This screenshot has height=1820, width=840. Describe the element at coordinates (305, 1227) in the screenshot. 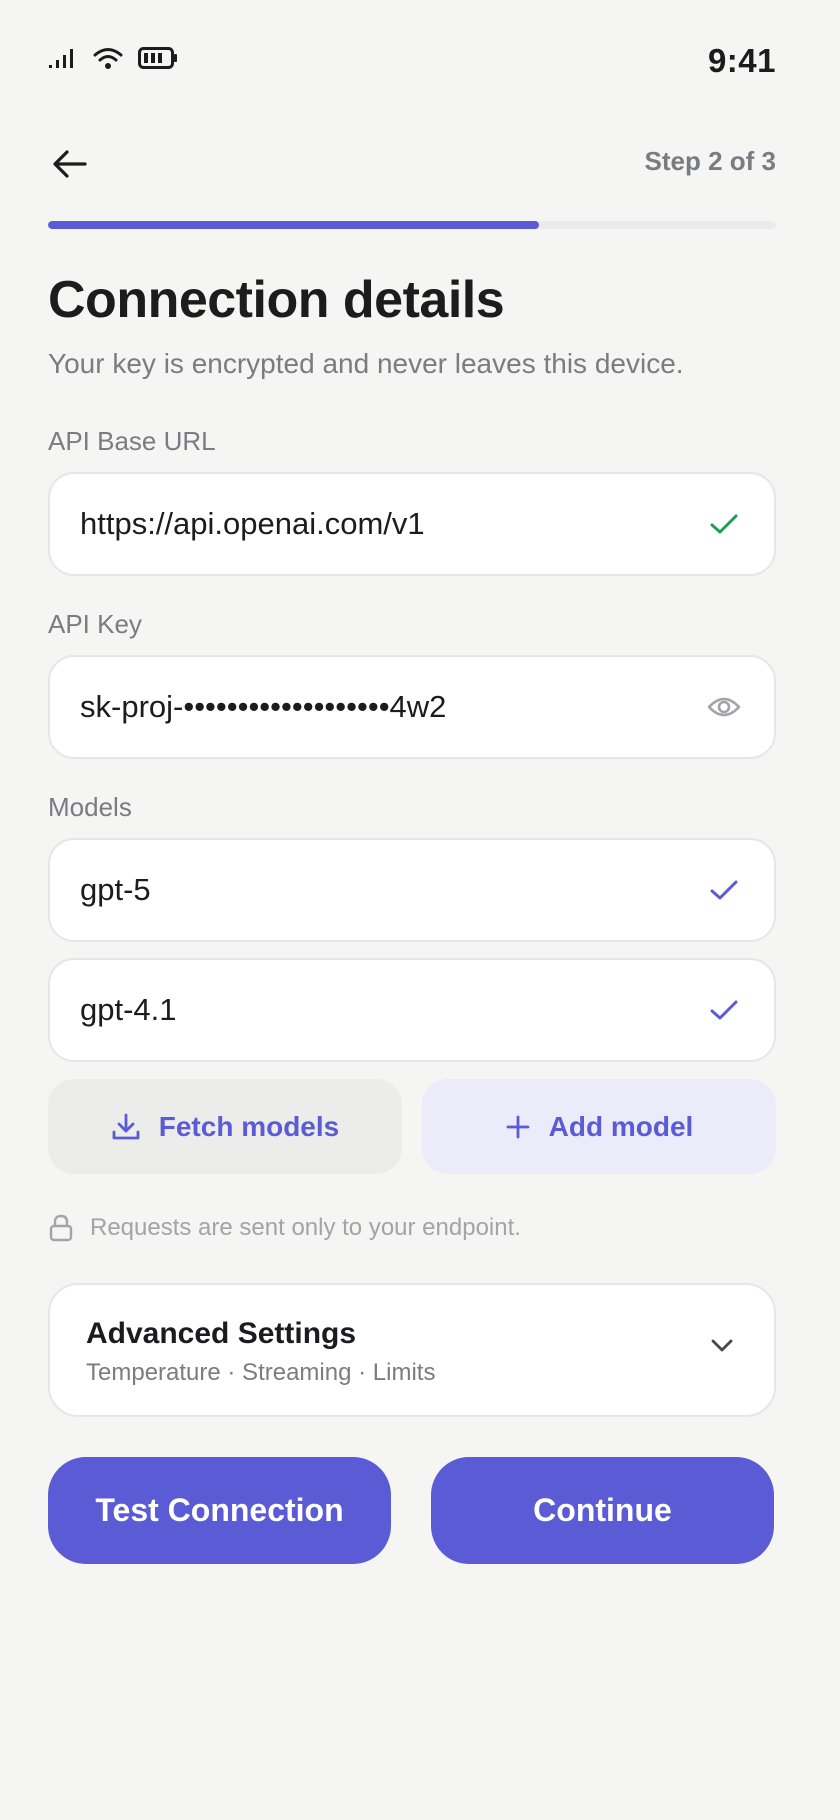

I see `privacy-note-text: Requests are sent only to your endpoint.` at that location.